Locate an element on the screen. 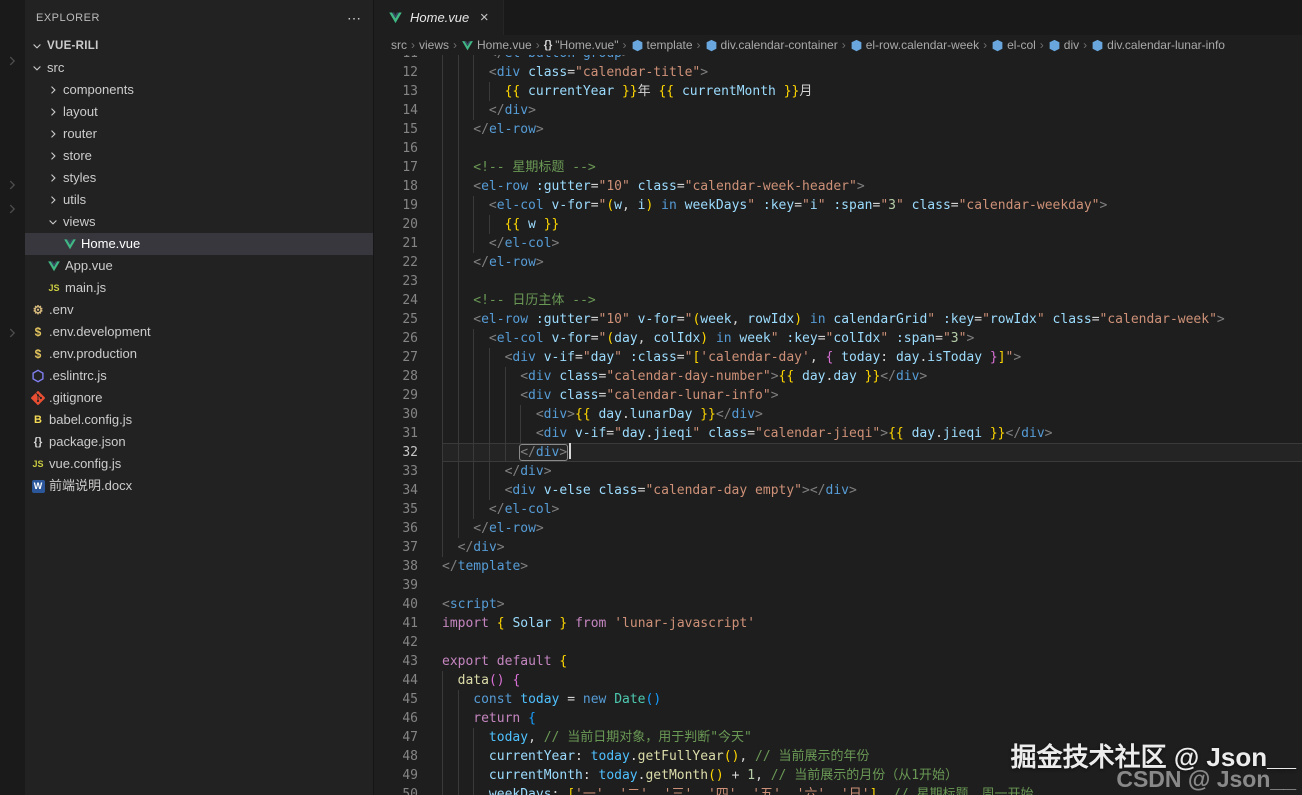  breadcrumb-item: template is located at coordinates (662, 45).